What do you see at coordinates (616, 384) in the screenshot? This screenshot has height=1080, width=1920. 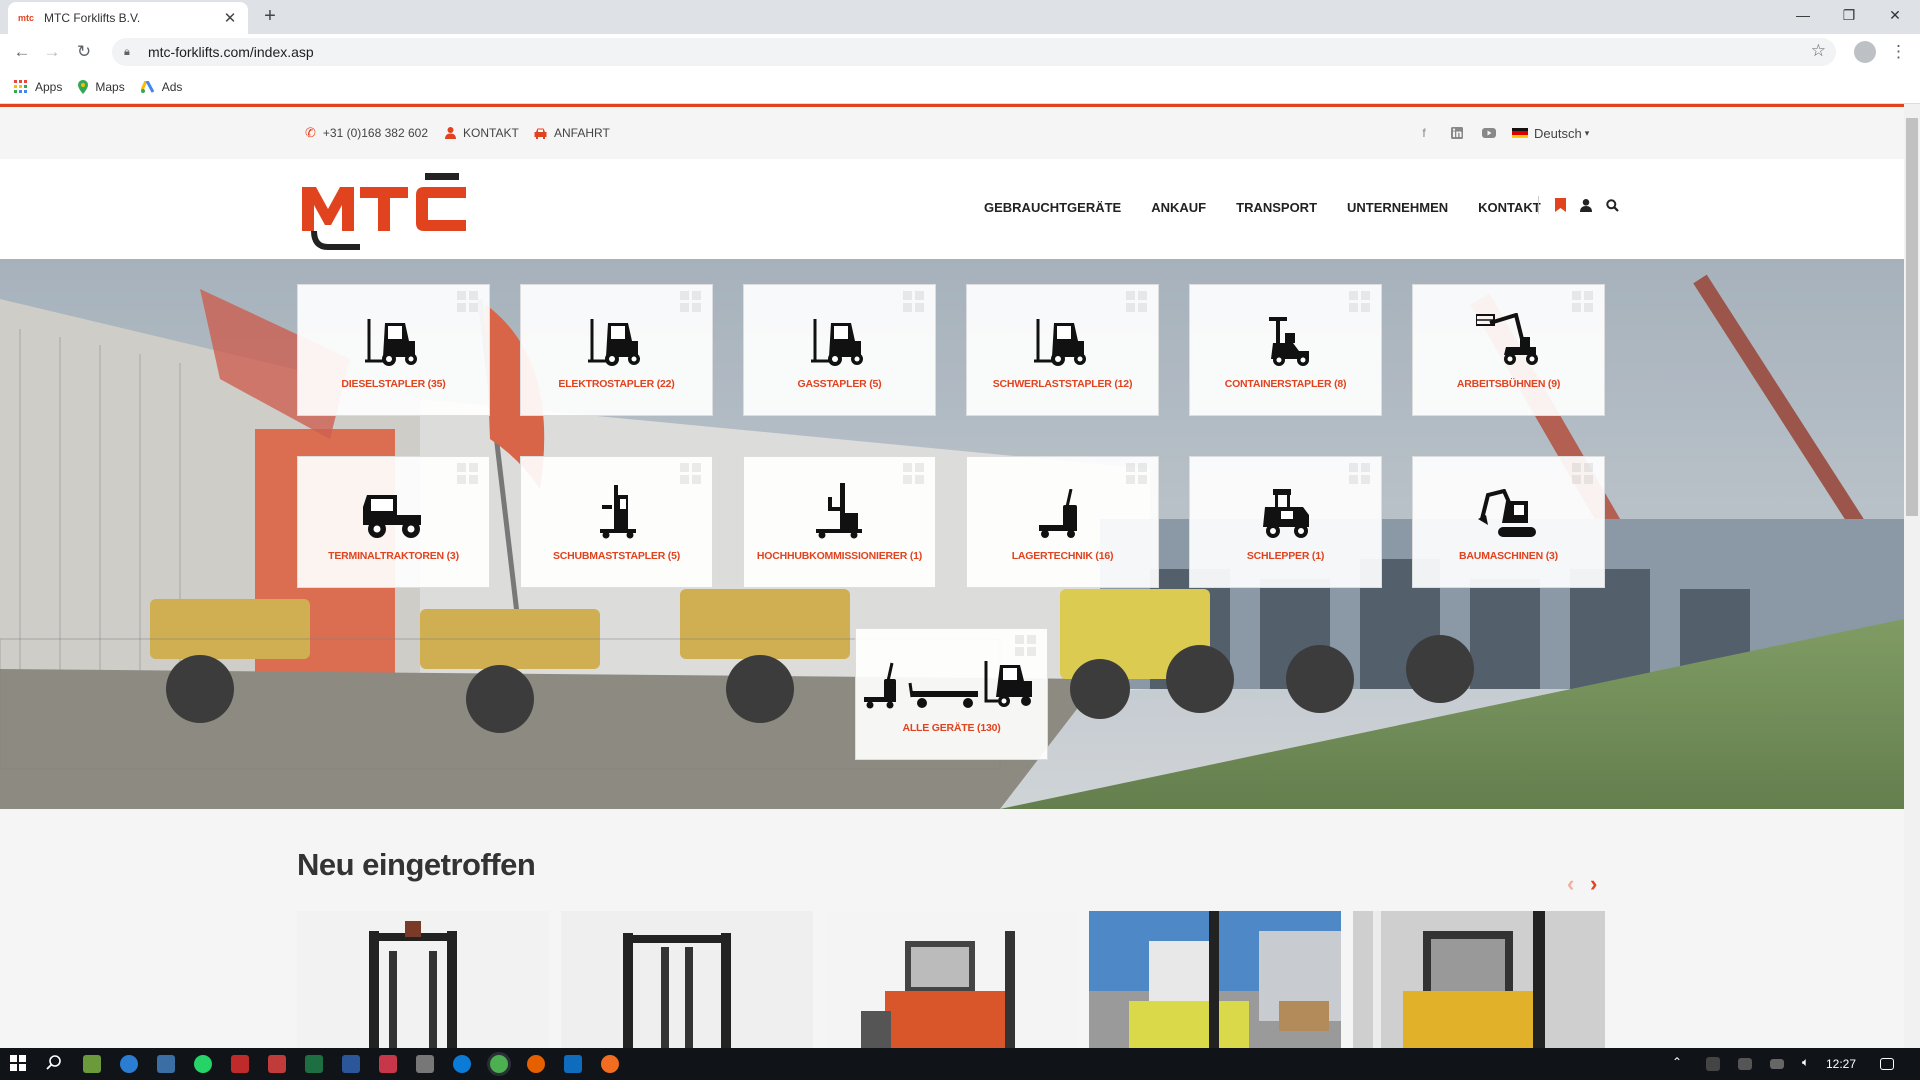 I see `category-label: ELEKTROSTAPLER (22)` at bounding box center [616, 384].